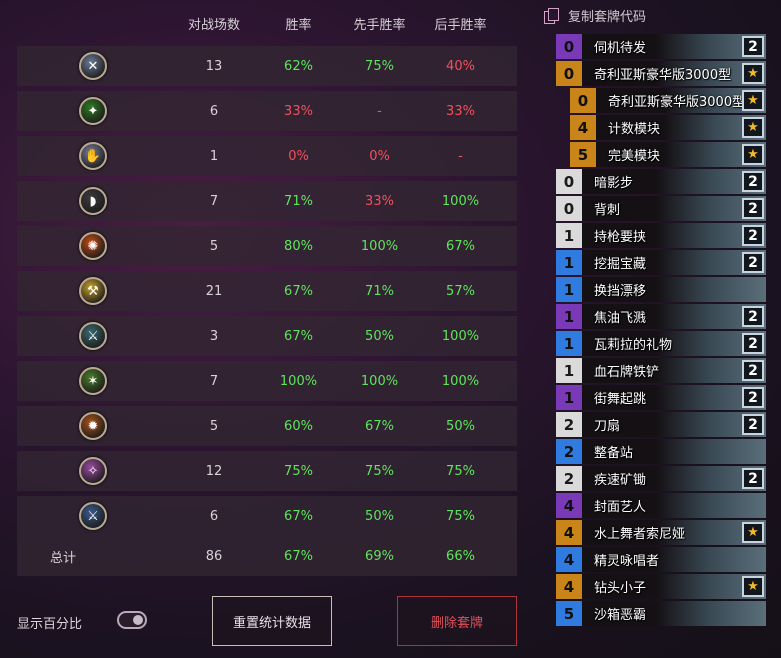  I want to click on deck-card: 5 沙箱恶霸, so click(661, 613).